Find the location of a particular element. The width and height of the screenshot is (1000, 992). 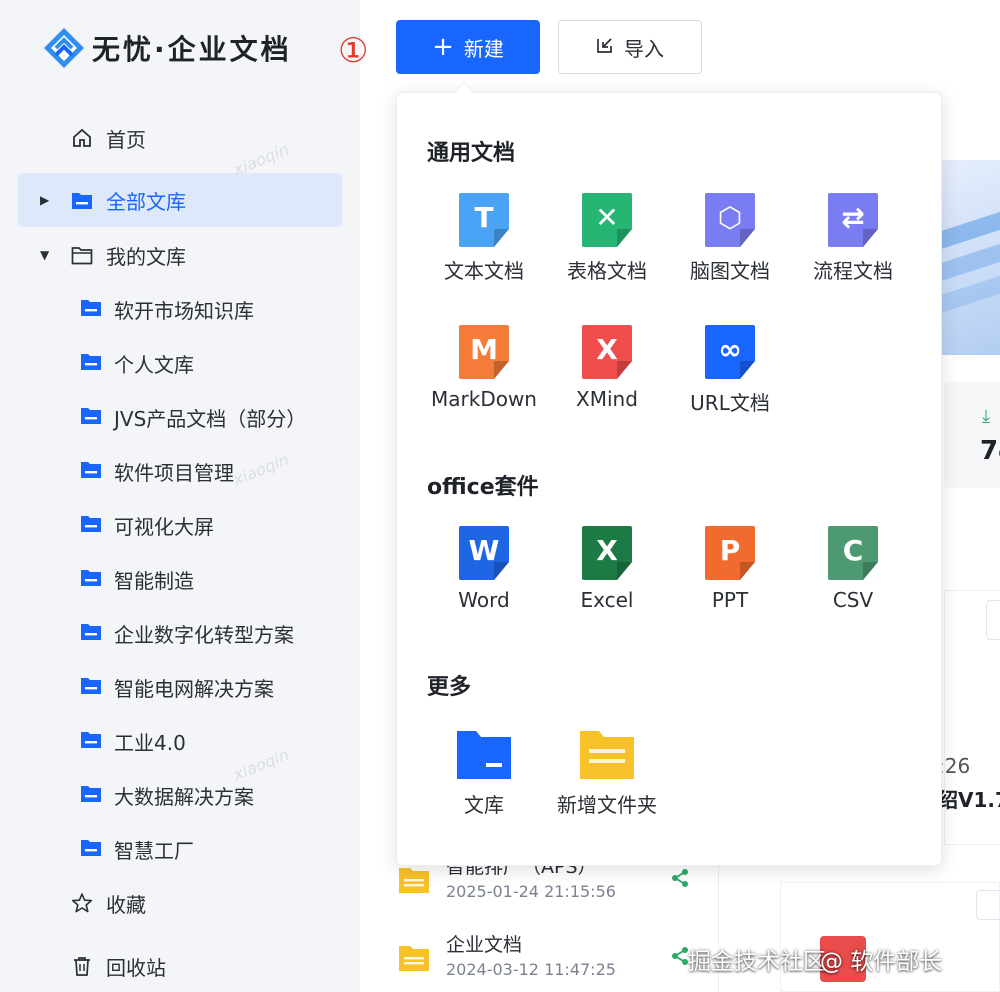

sidebar-library-item: 企业数字化转型方案 is located at coordinates (187, 633).